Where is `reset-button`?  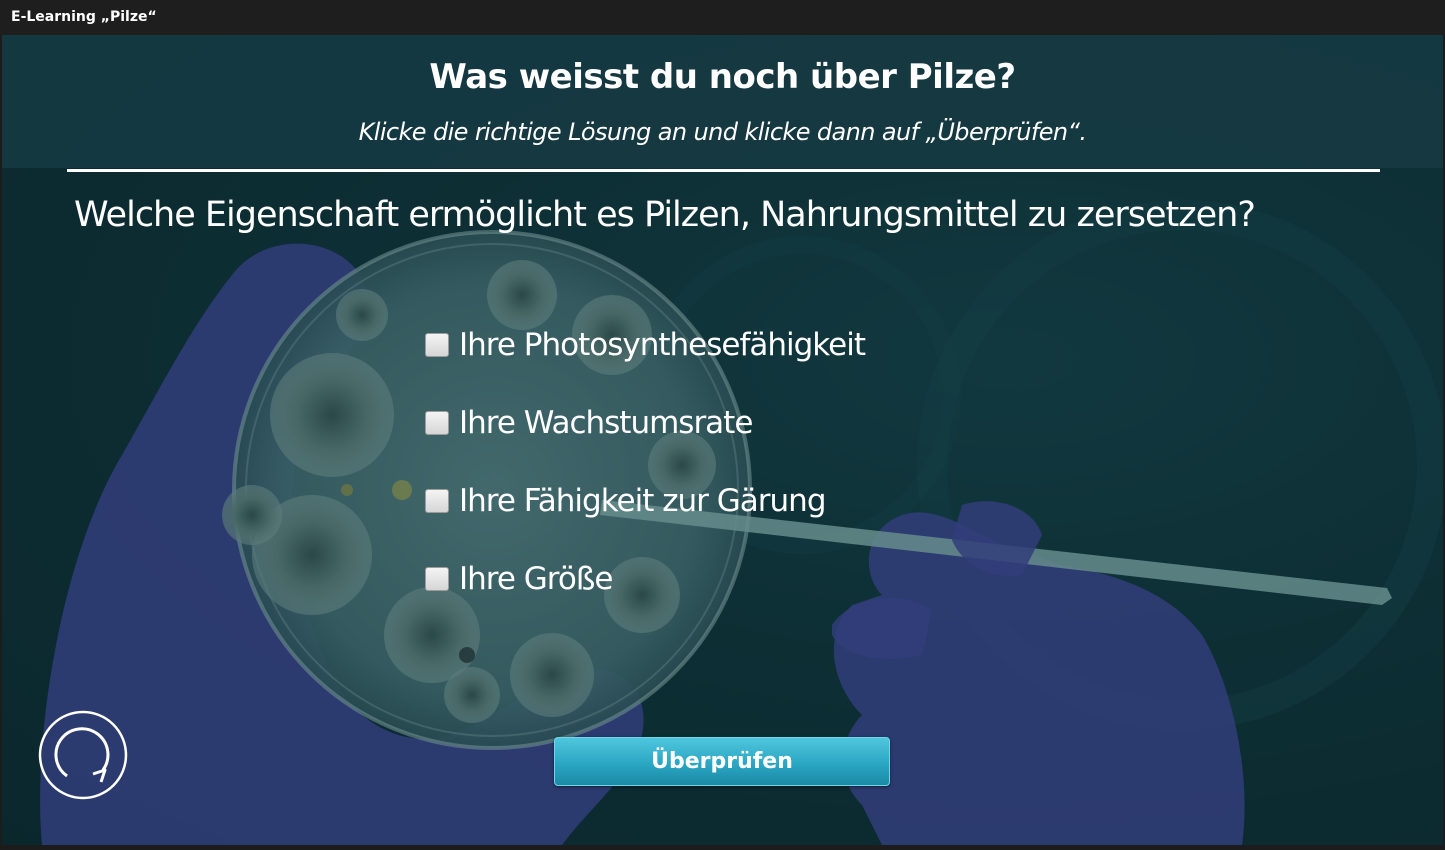 reset-button is located at coordinates (83, 755).